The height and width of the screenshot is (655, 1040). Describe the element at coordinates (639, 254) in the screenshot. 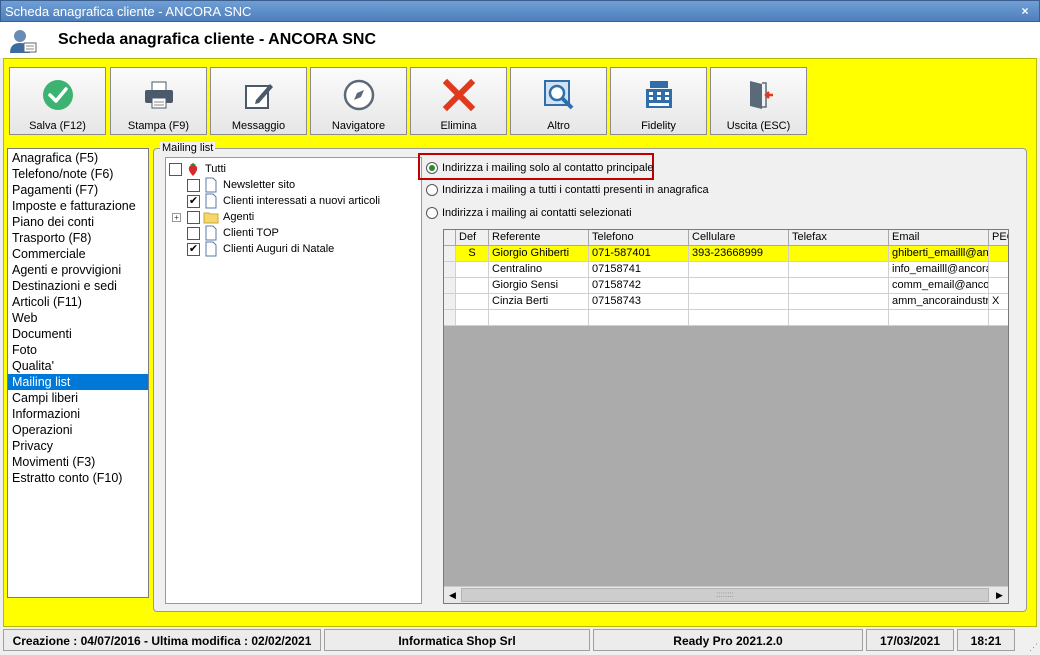

I see `cell-telefono: 071-587401` at that location.